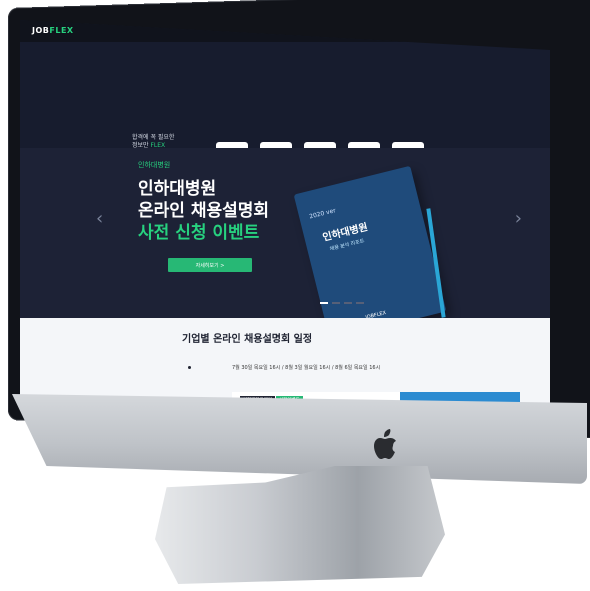 The image size is (590, 591). What do you see at coordinates (300, 525) in the screenshot?
I see `monitor-stand` at bounding box center [300, 525].